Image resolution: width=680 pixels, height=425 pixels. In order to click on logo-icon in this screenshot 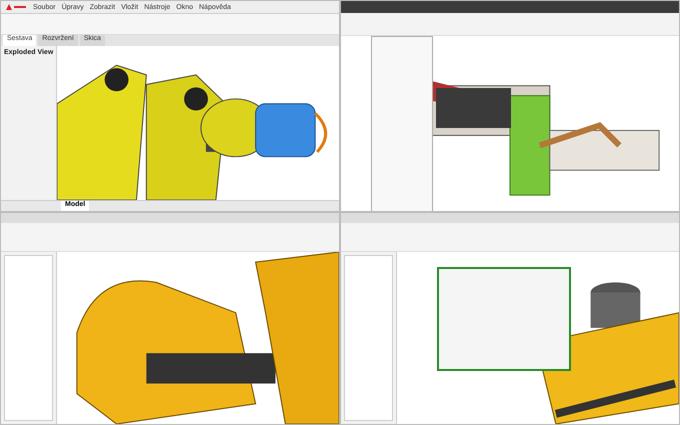, I will do `click(16, 7)`.